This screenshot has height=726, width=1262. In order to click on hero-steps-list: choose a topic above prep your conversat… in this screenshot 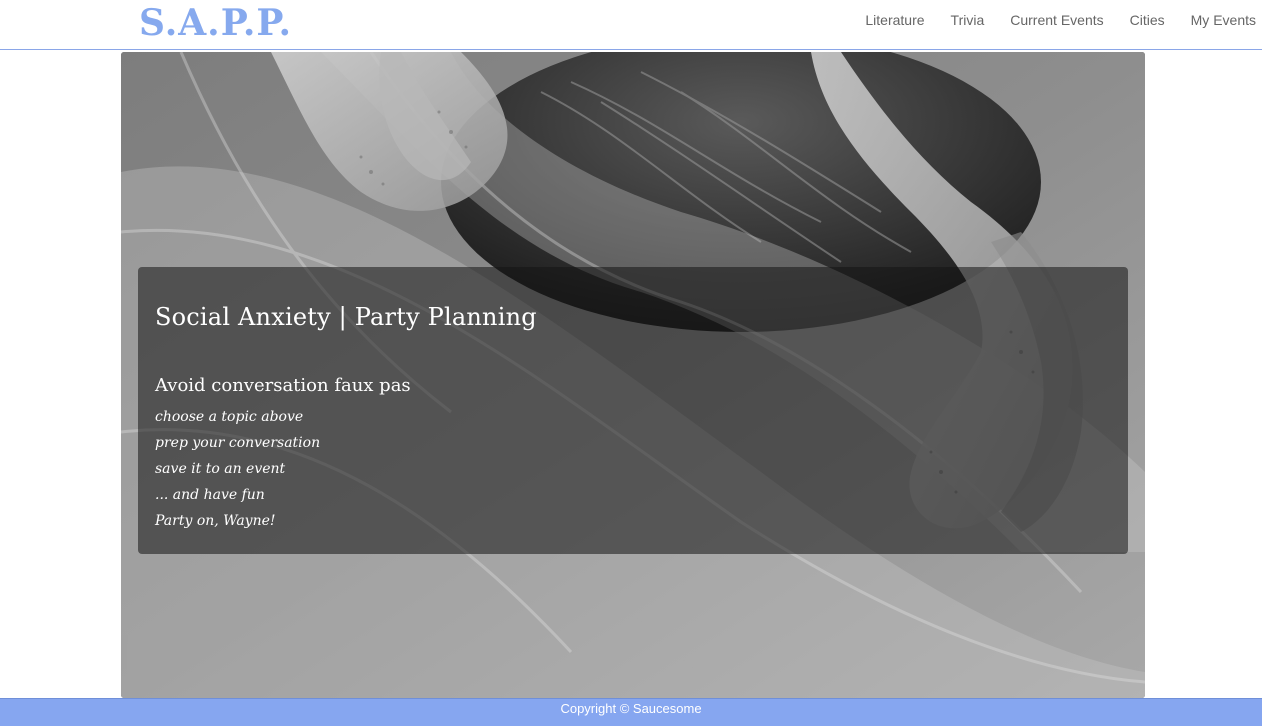, I will do `click(237, 469)`.